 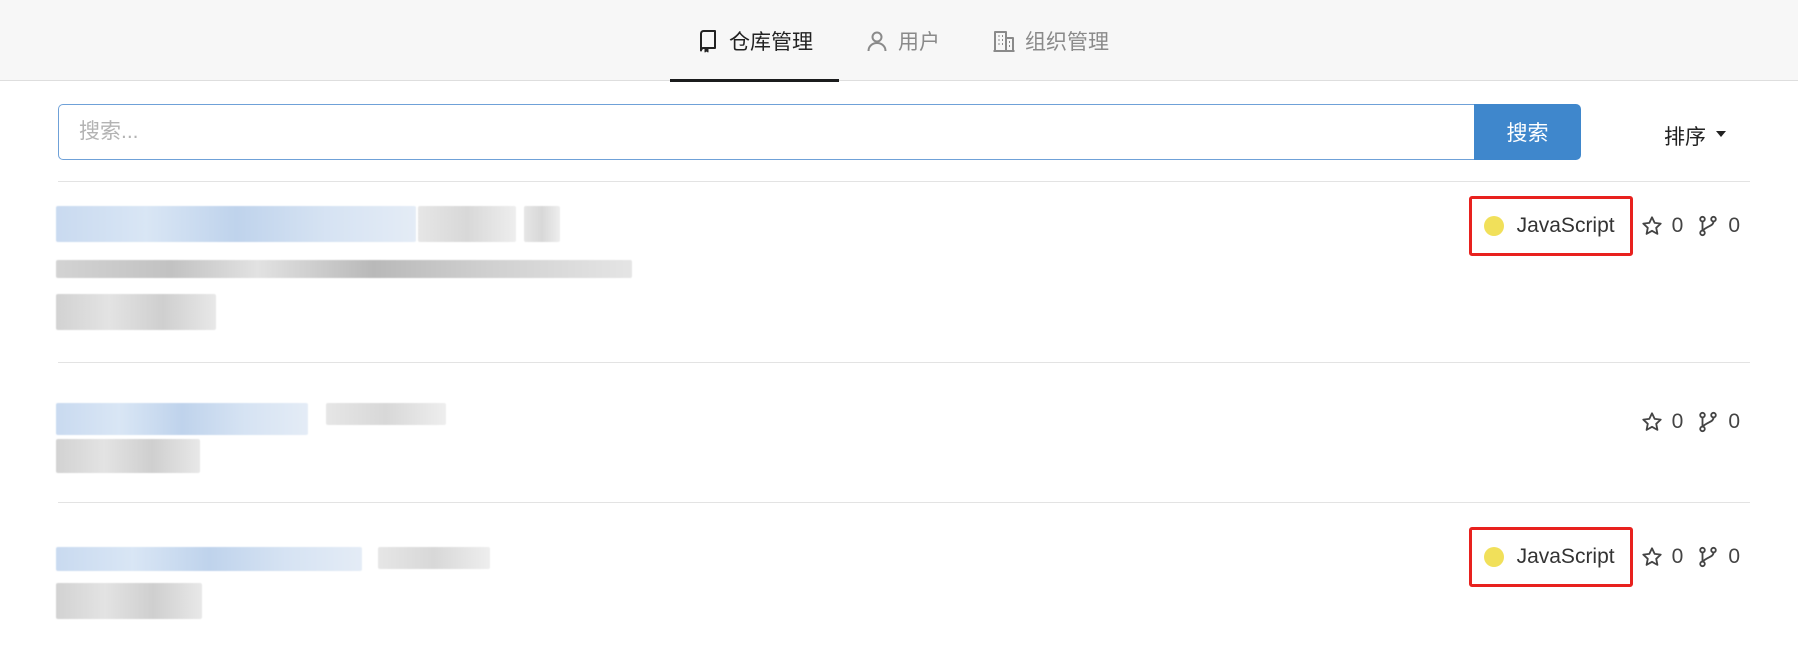 I want to click on repo-stats: 0 0, so click(x=1683, y=422).